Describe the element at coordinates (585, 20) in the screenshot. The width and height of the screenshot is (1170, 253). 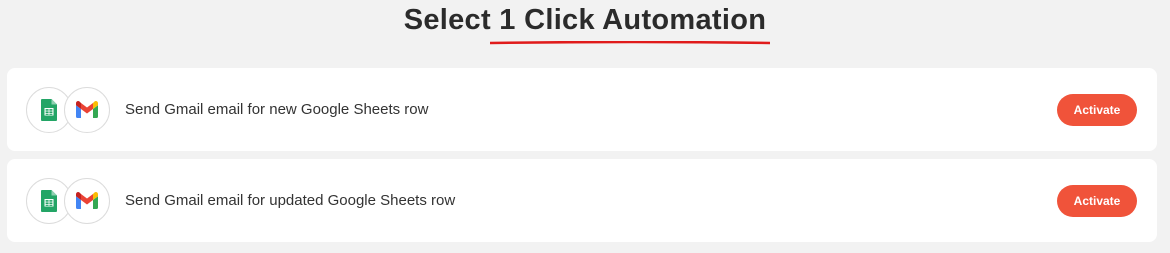
I see `page-title: Select 1 Click Automation` at that location.